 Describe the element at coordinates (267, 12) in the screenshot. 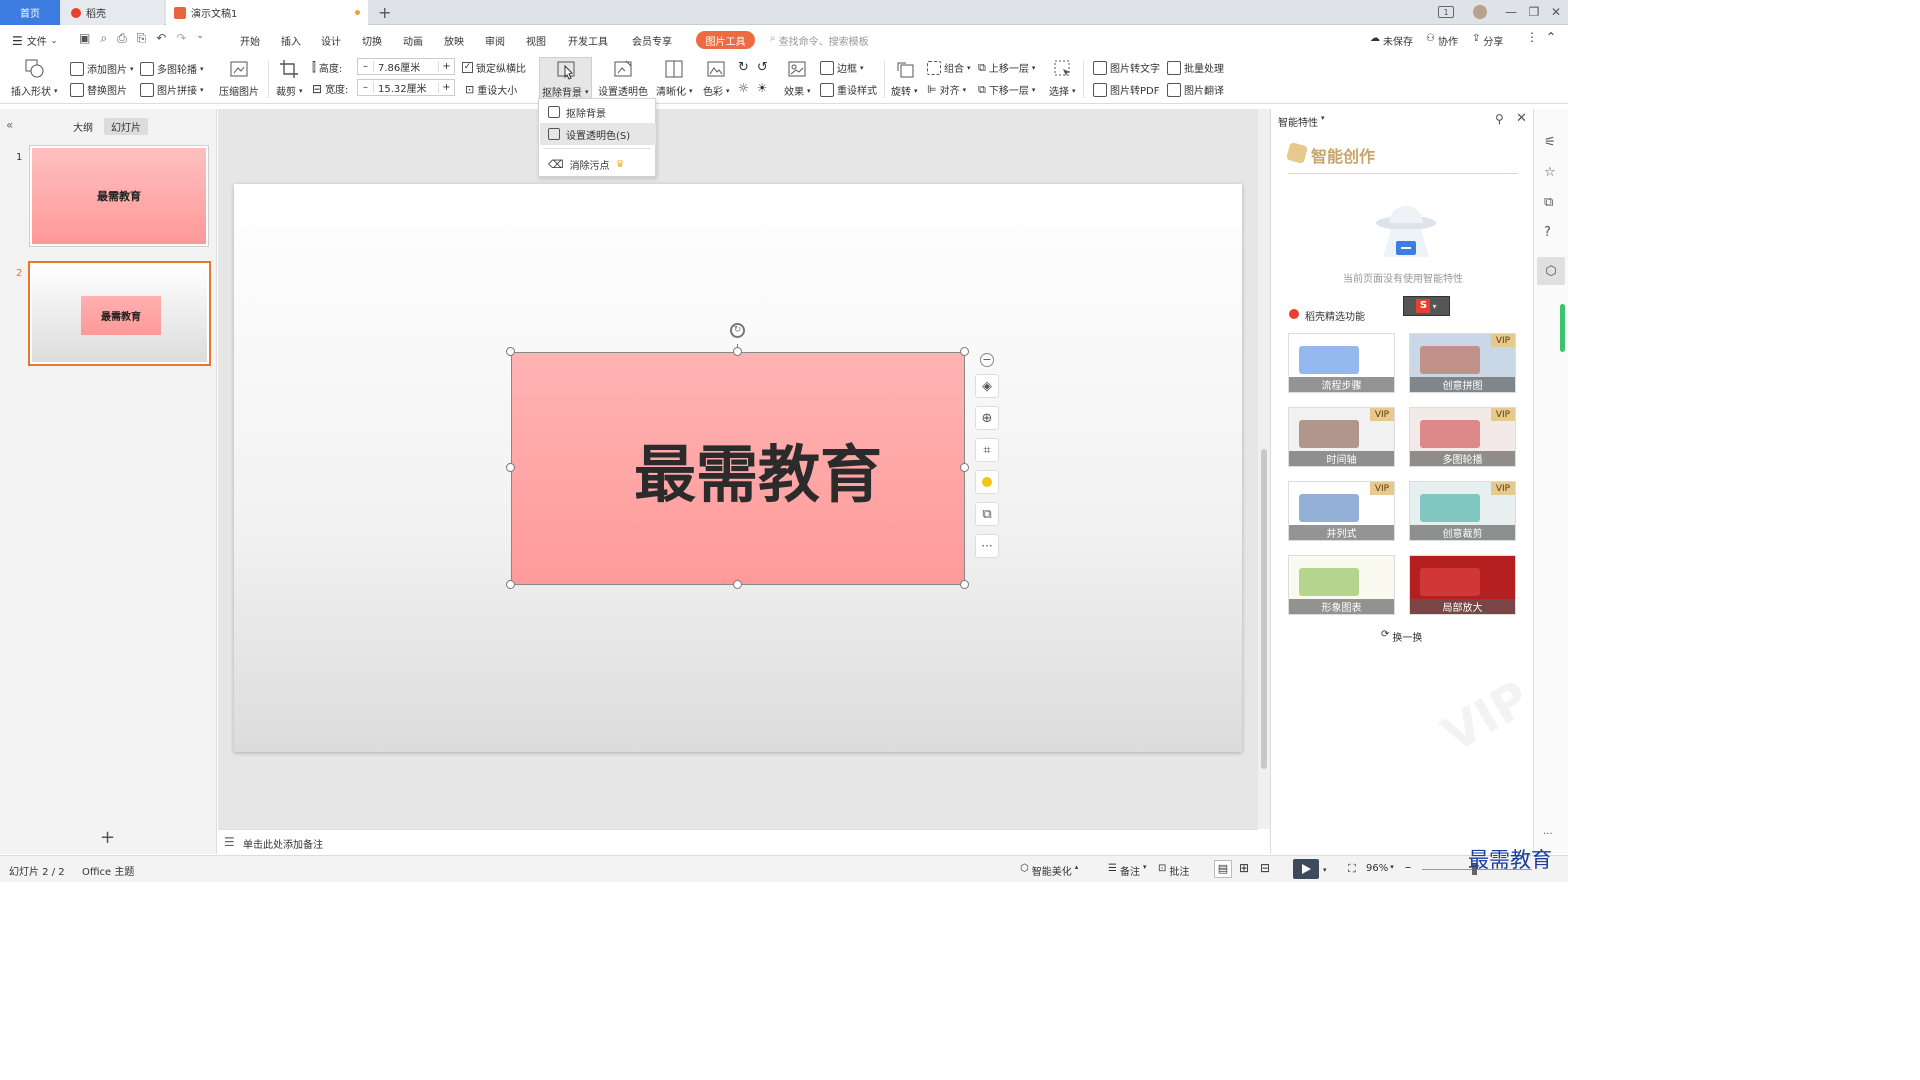

I see `tab-document: 演示文稿1` at that location.